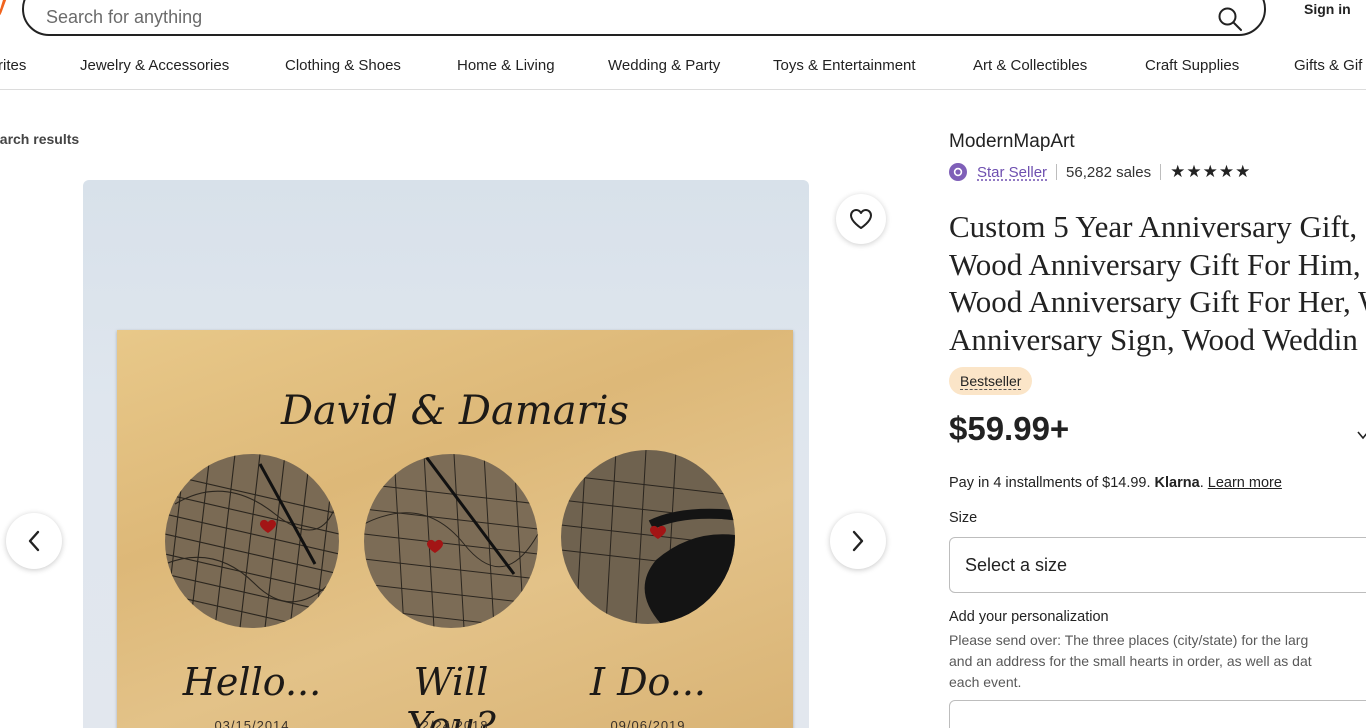 The height and width of the screenshot is (728, 1366). Describe the element at coordinates (13, 65) in the screenshot. I see `category-favorites: rites` at that location.